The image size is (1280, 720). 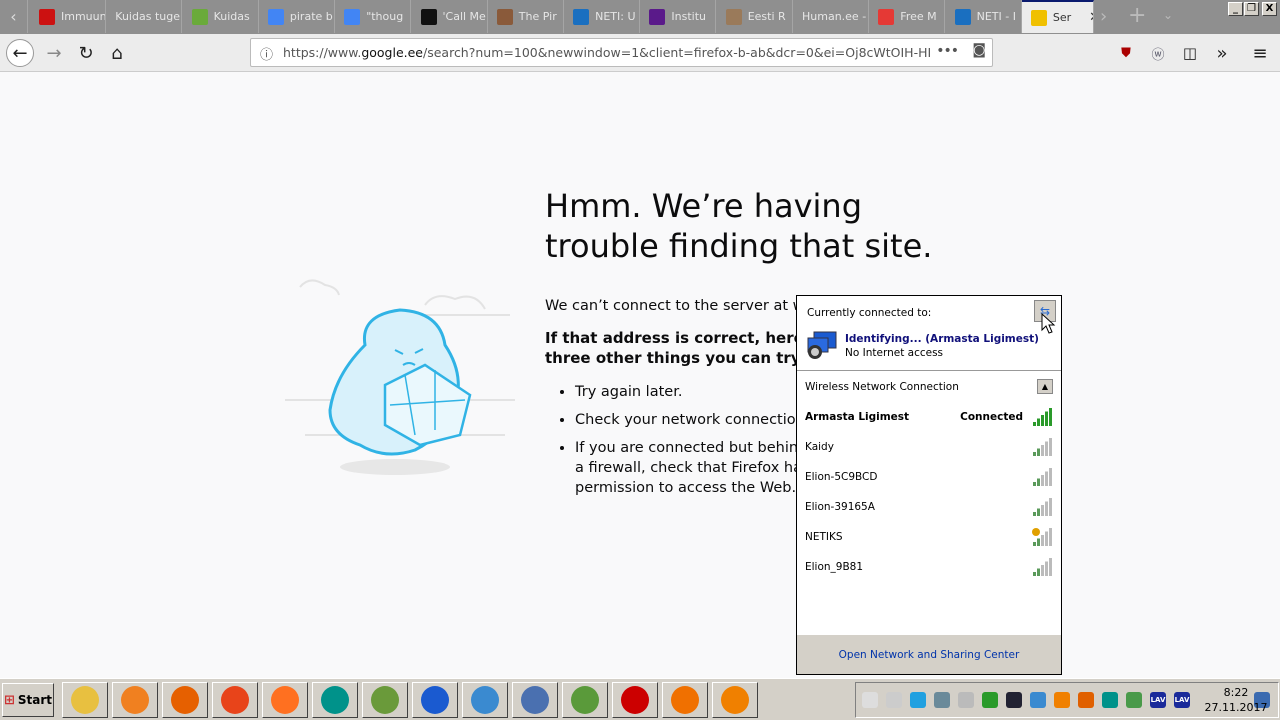 What do you see at coordinates (990, 700) in the screenshot?
I see `tray-usb-safe-remove-icon` at bounding box center [990, 700].